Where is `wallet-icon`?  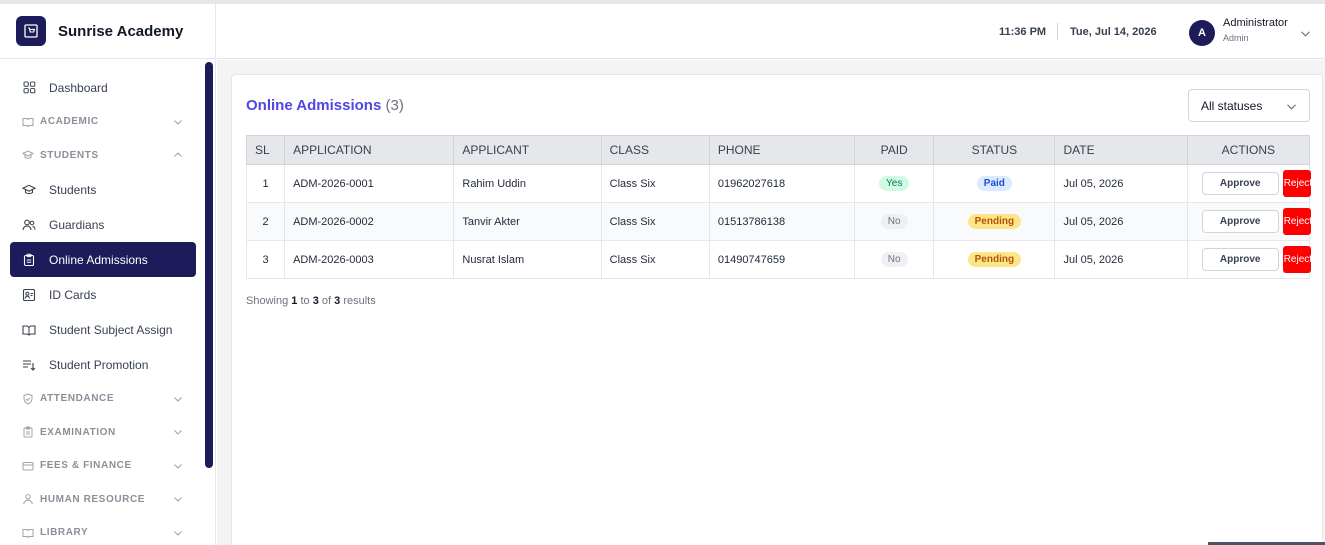
wallet-icon is located at coordinates (28, 466).